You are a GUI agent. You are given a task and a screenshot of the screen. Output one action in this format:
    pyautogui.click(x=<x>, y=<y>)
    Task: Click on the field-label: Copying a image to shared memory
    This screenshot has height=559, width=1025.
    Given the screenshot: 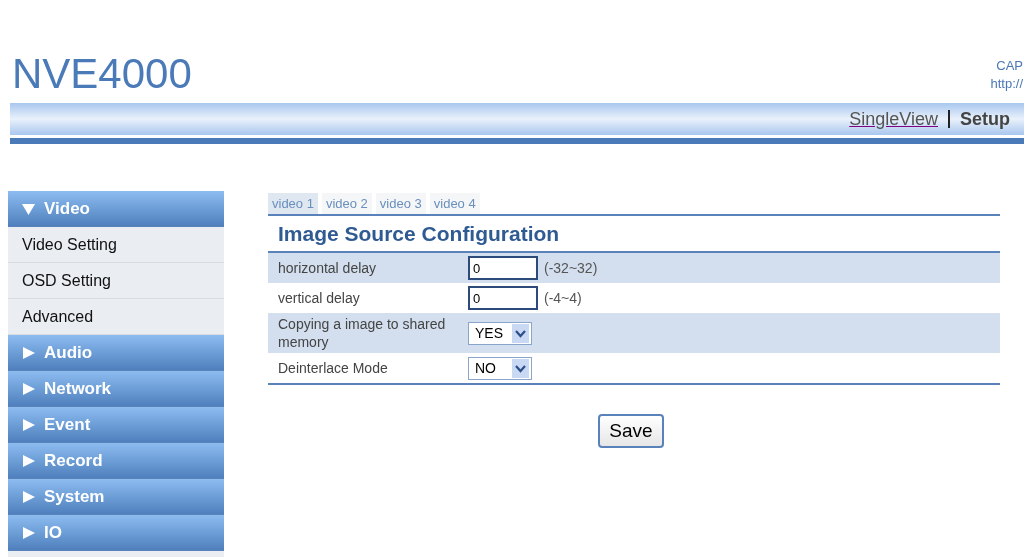 What is the action you would take?
    pyautogui.click(x=362, y=333)
    